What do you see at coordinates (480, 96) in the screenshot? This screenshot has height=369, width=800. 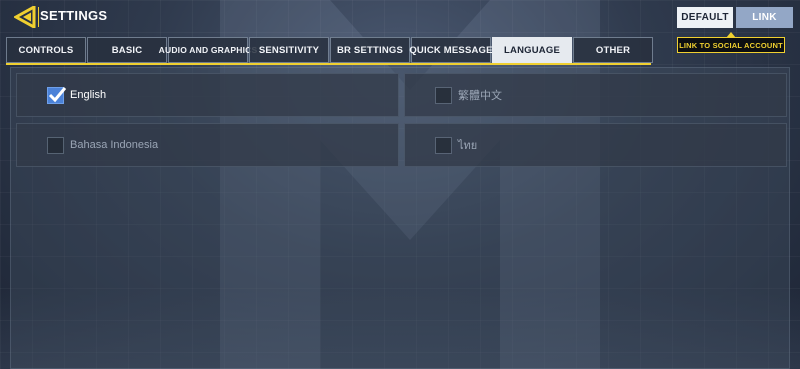 I see `language-label-traditional-chinese: 繁體中文` at bounding box center [480, 96].